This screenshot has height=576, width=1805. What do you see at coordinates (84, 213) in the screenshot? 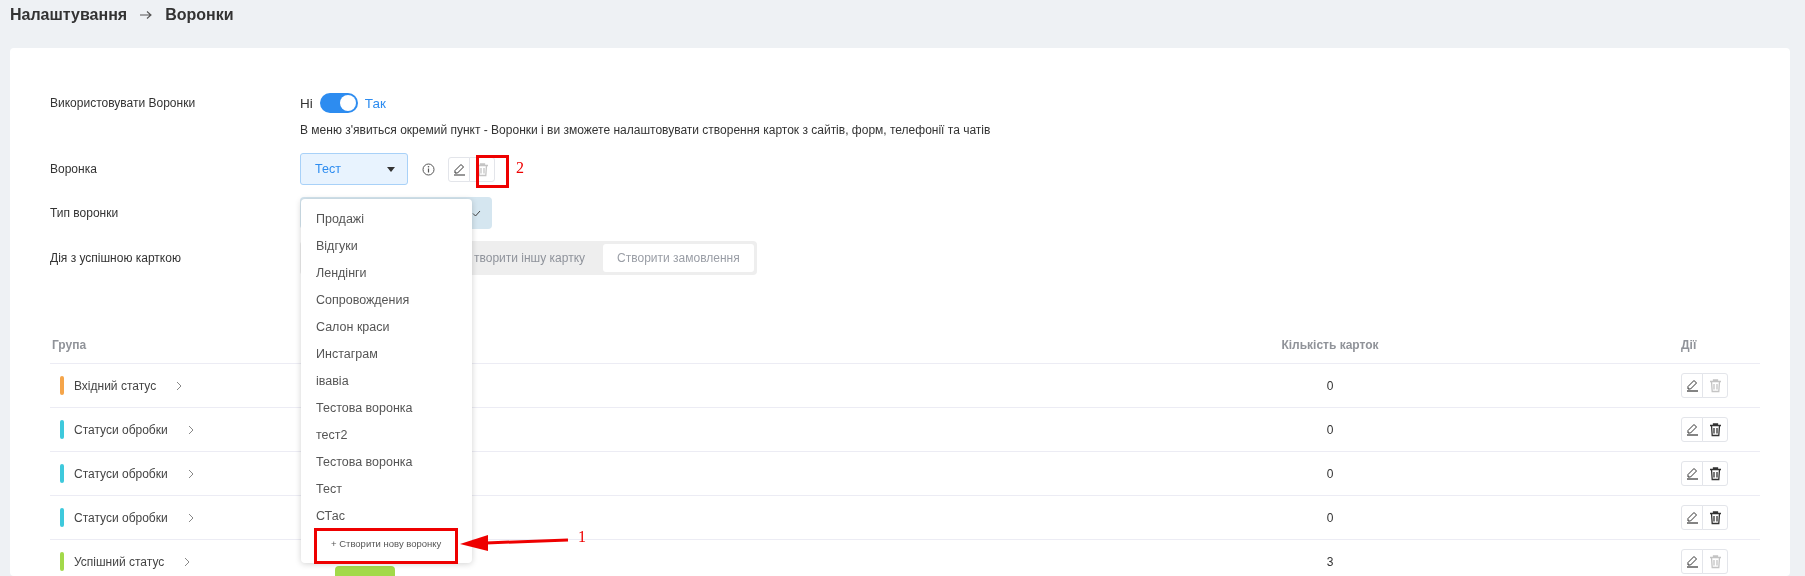
I see `field-label: Тип воронки` at bounding box center [84, 213].